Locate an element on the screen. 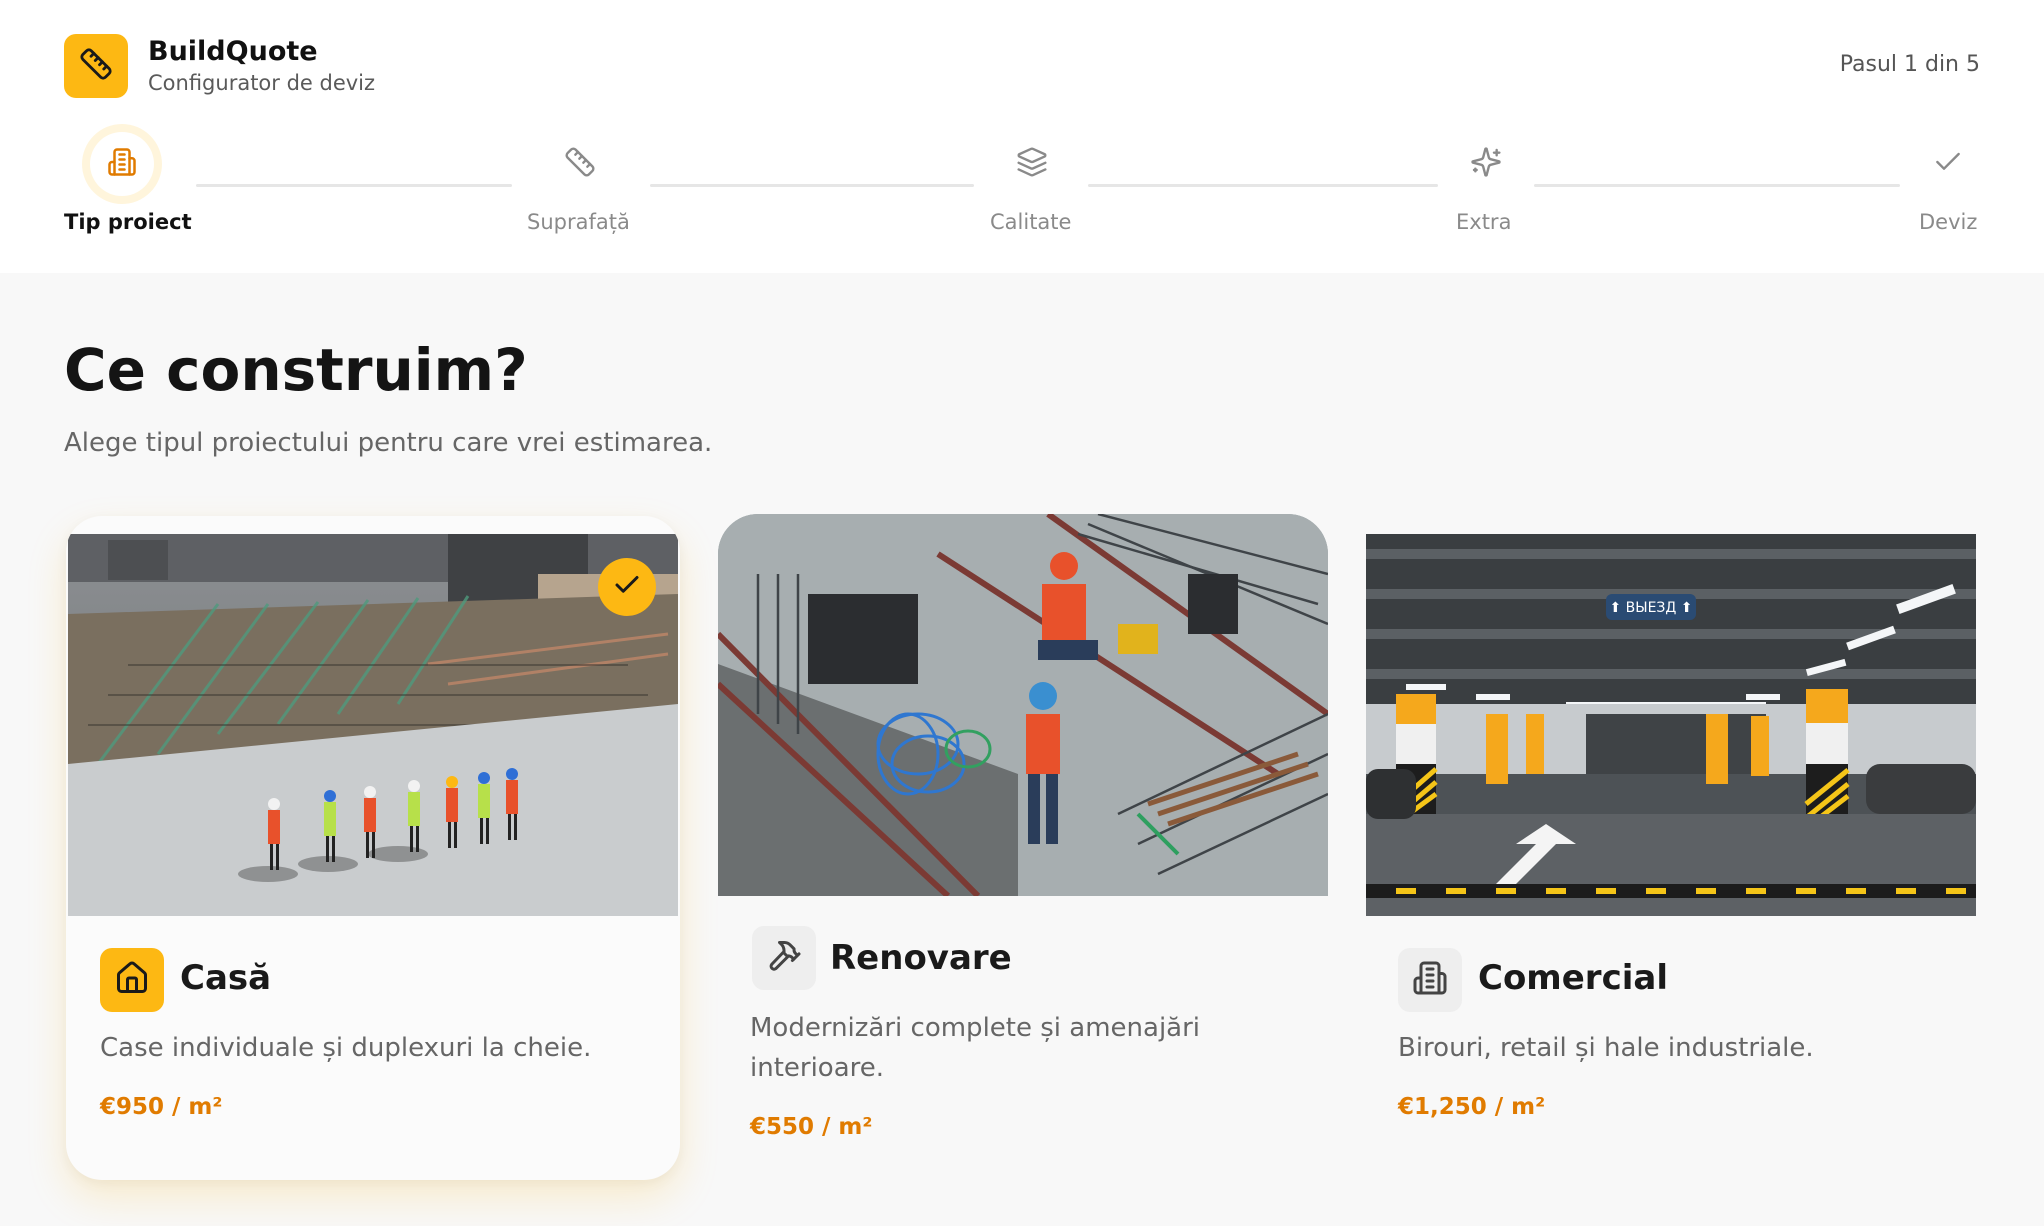 The height and width of the screenshot is (1226, 2044). logo is located at coordinates (96, 66).